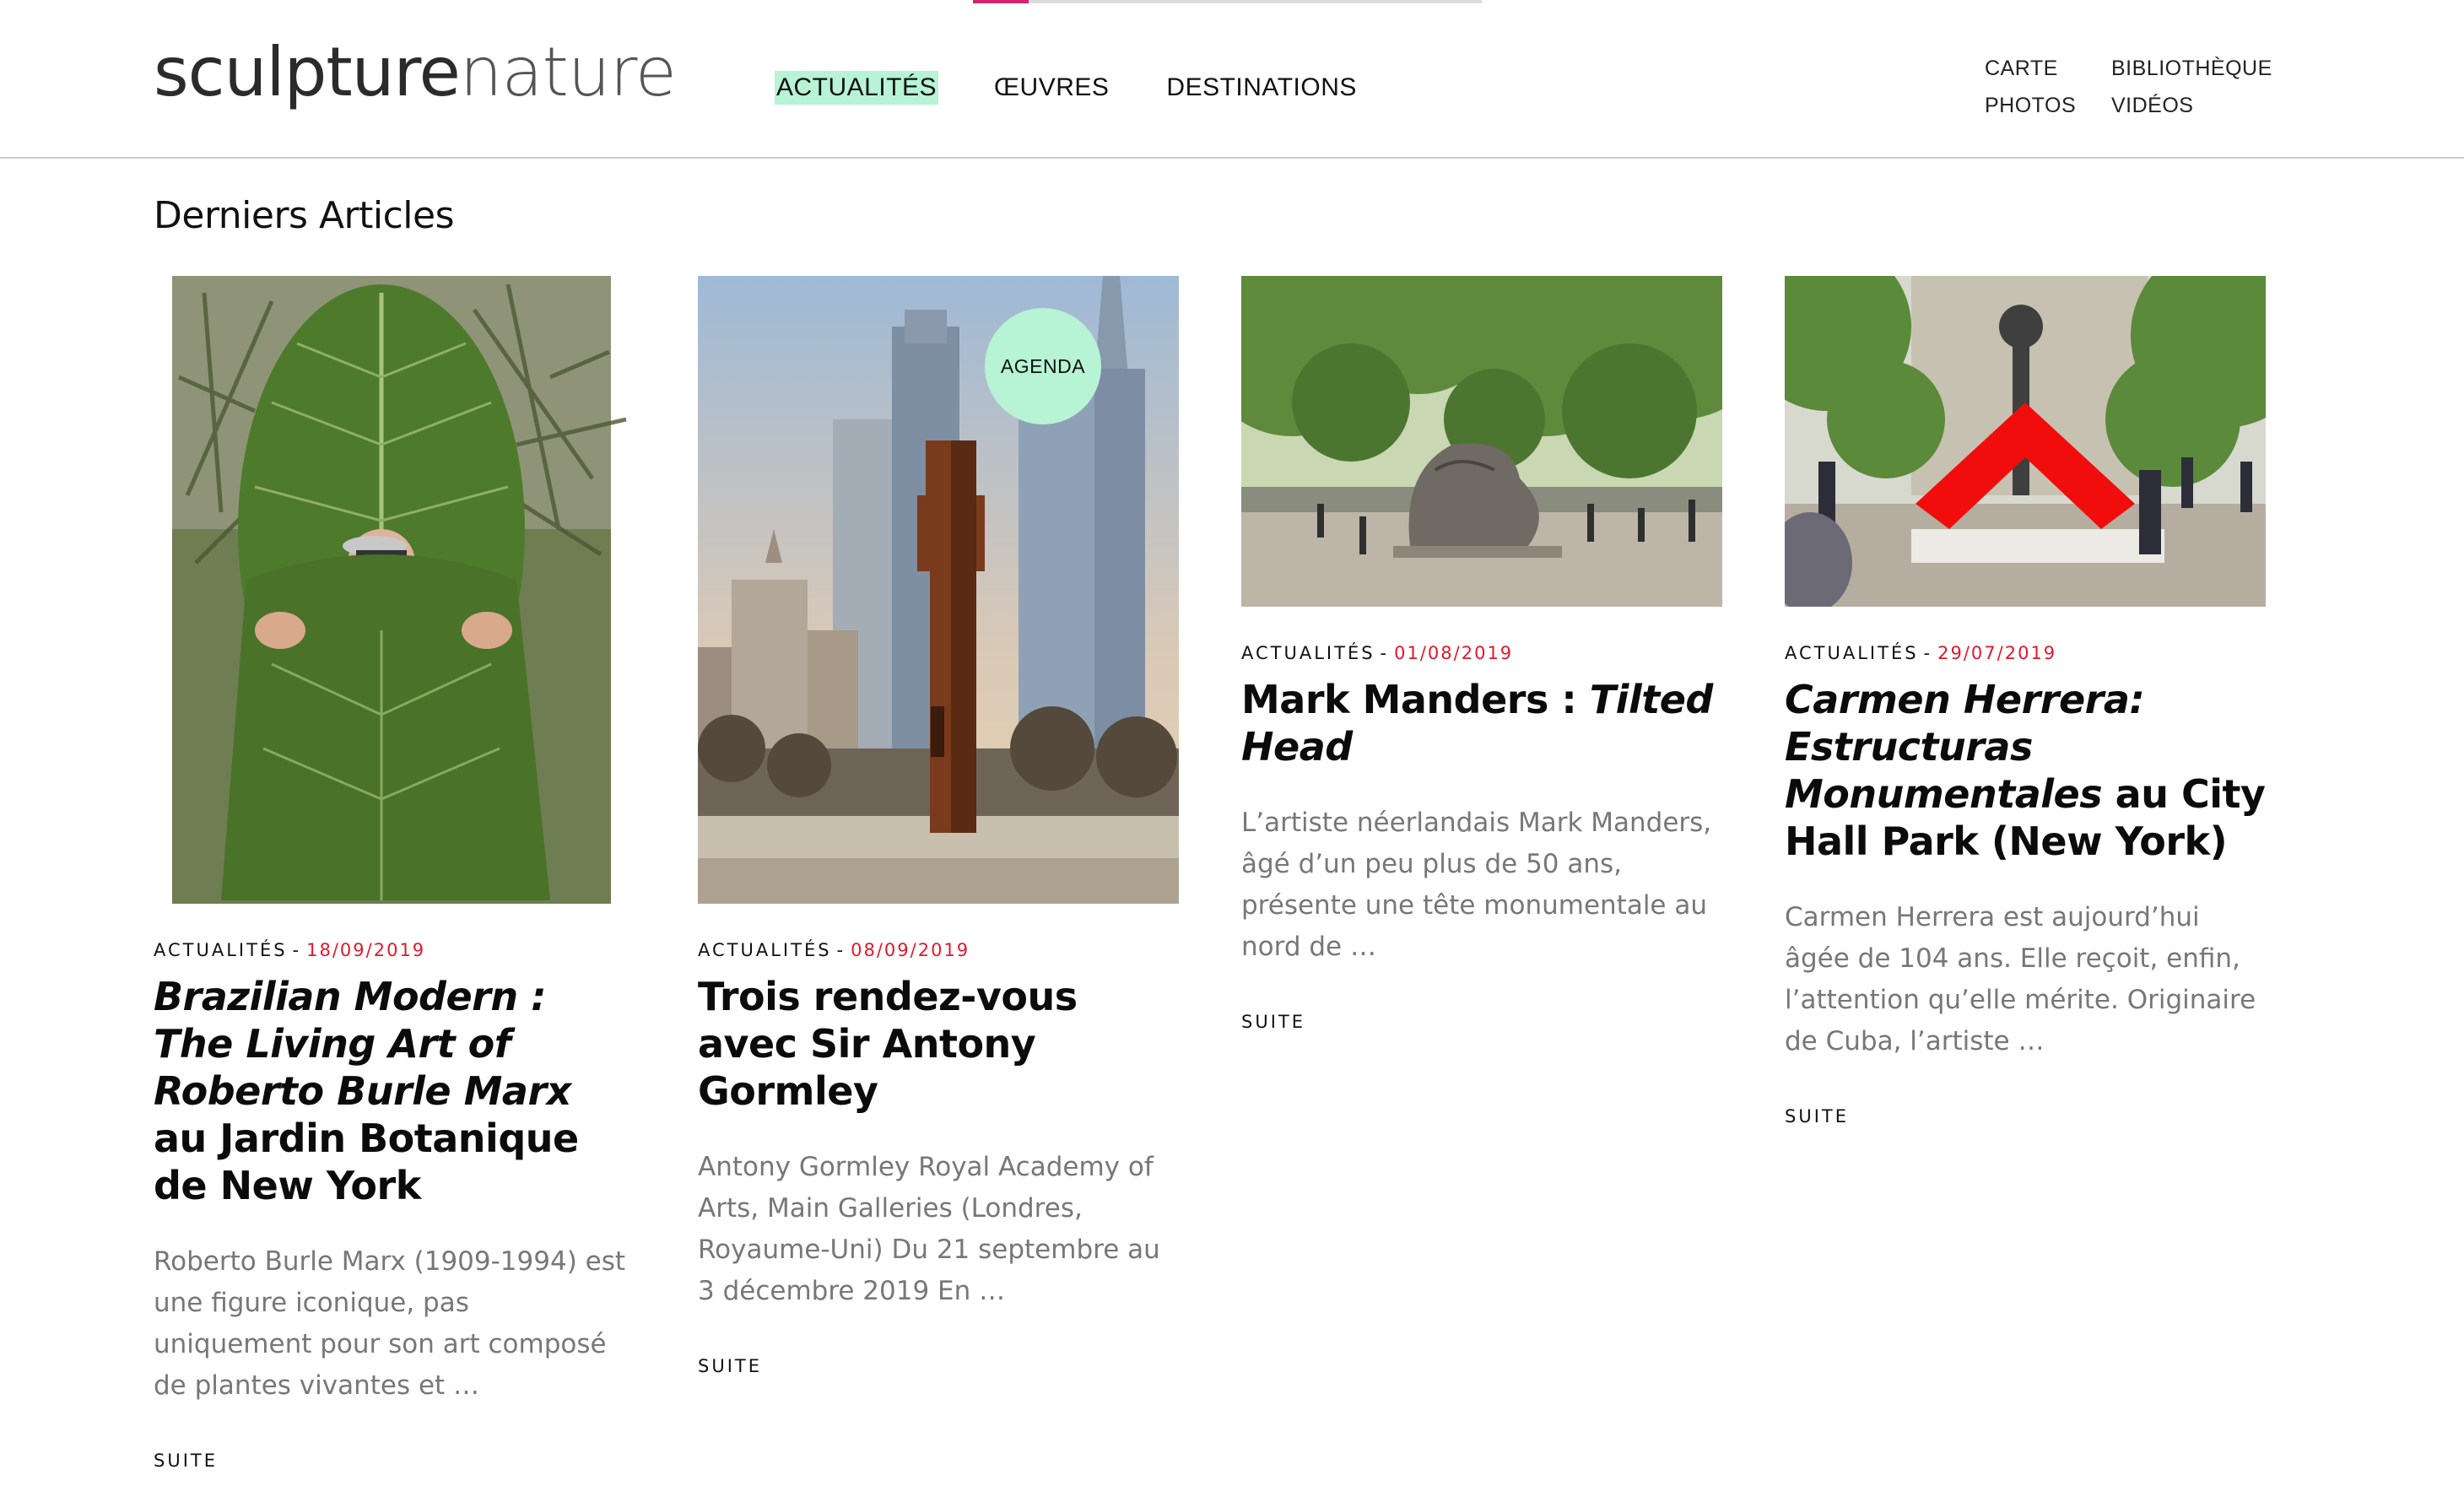  I want to click on utility-navigation: CARTE BIBLIOTHÈQUE PHOTOS VIDÉOS, so click(2133, 87).